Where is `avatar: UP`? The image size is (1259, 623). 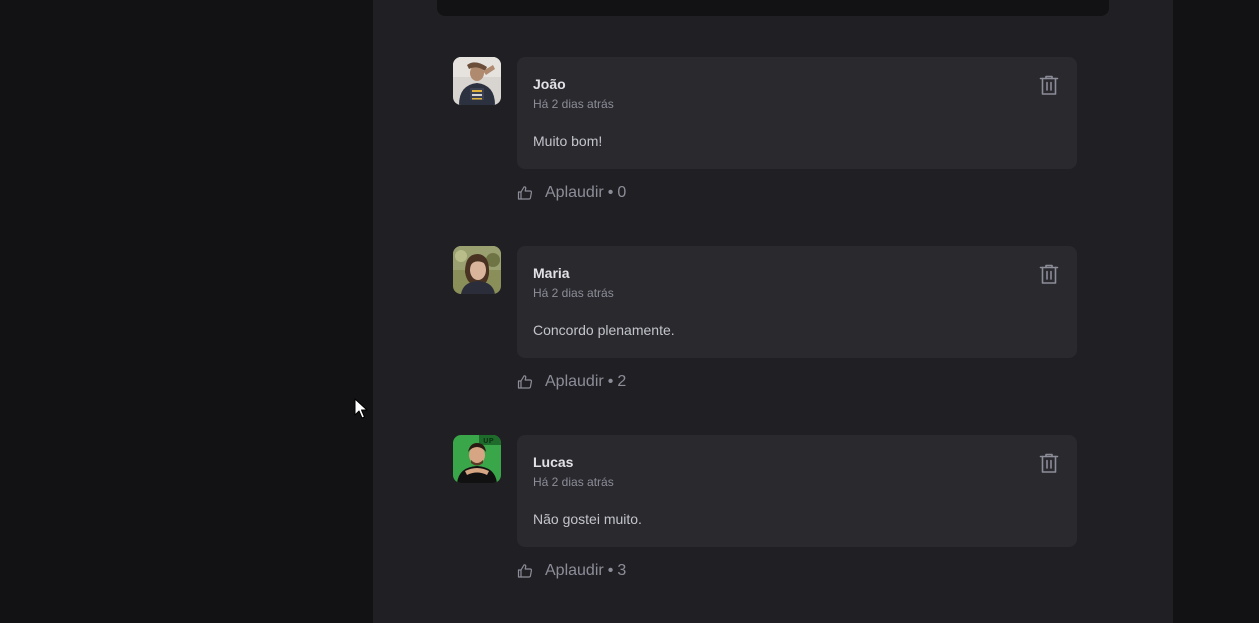 avatar: UP is located at coordinates (477, 459).